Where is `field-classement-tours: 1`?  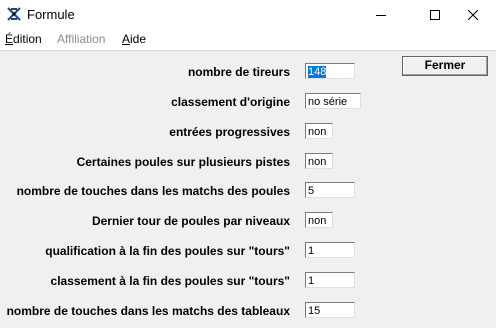
field-classement-tours: 1 is located at coordinates (330, 280).